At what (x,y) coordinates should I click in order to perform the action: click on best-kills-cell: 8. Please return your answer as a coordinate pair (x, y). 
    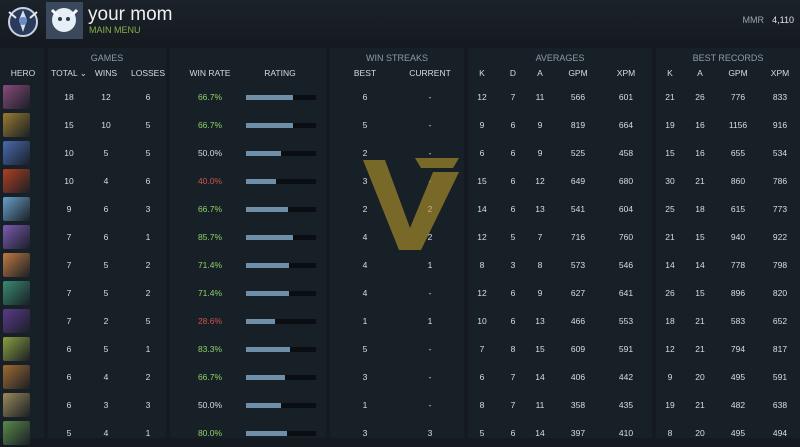
    Looking at the image, I should click on (670, 433).